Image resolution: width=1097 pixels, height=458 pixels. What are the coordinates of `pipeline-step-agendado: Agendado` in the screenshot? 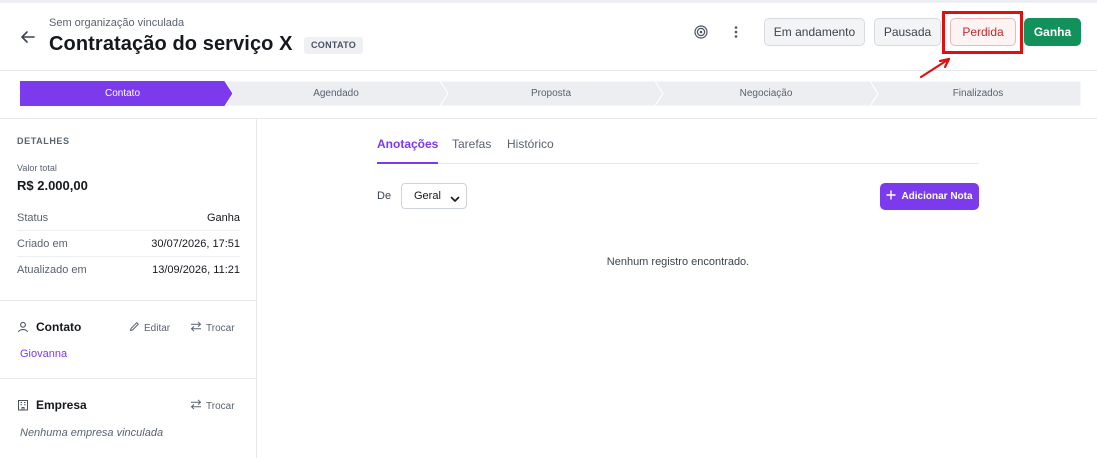 It's located at (336, 93).